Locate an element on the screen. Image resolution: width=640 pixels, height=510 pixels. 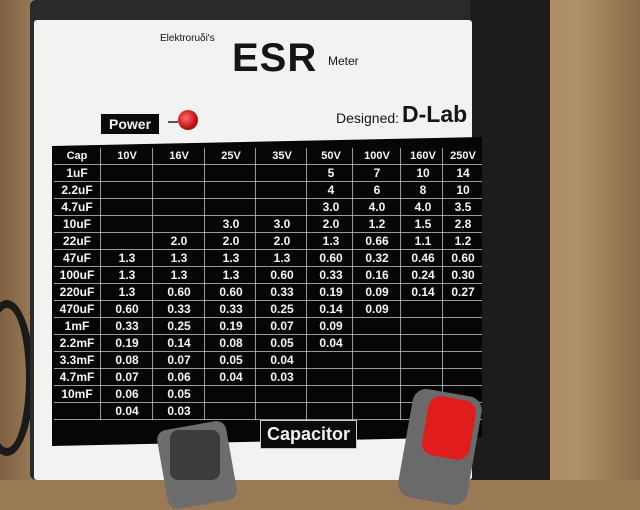
table-row: 220uF 1.3 0.60 0.60 0.33 0.19 0.09 0.14 0.27 is located at coordinates (268, 292).